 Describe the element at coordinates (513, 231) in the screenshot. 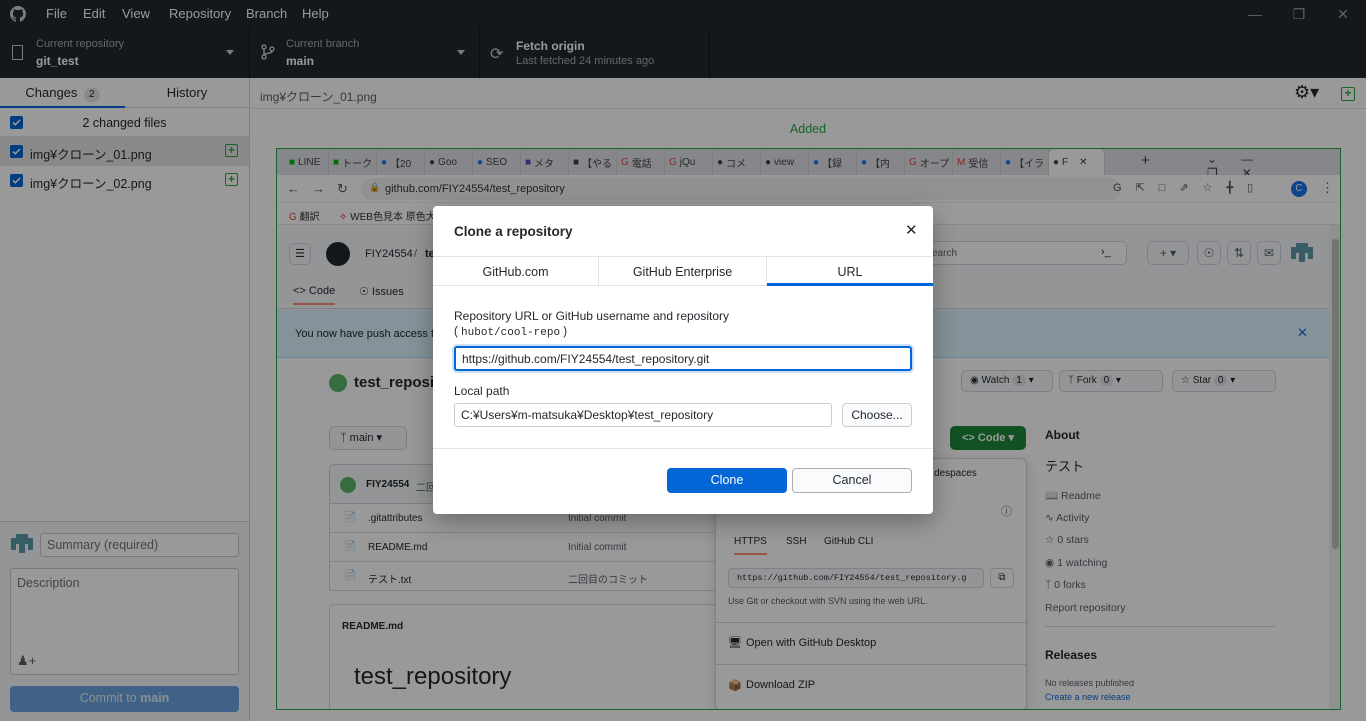

I see `dialog-title: Clone a repository` at that location.